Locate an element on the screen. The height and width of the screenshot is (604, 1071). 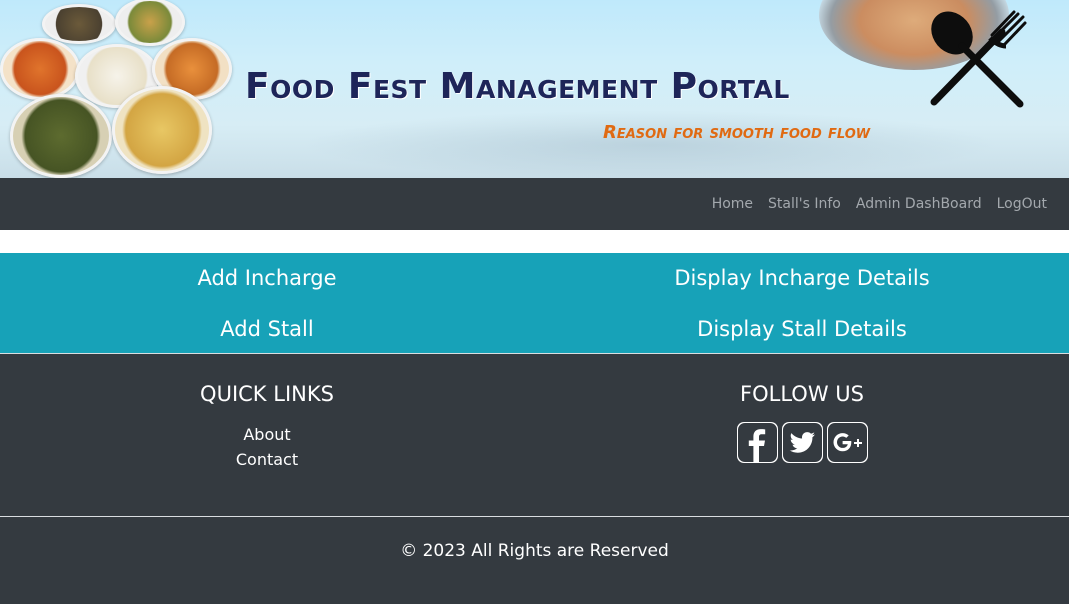
quick-links-section: QUICK LINKS About Contact is located at coordinates (267, 427).